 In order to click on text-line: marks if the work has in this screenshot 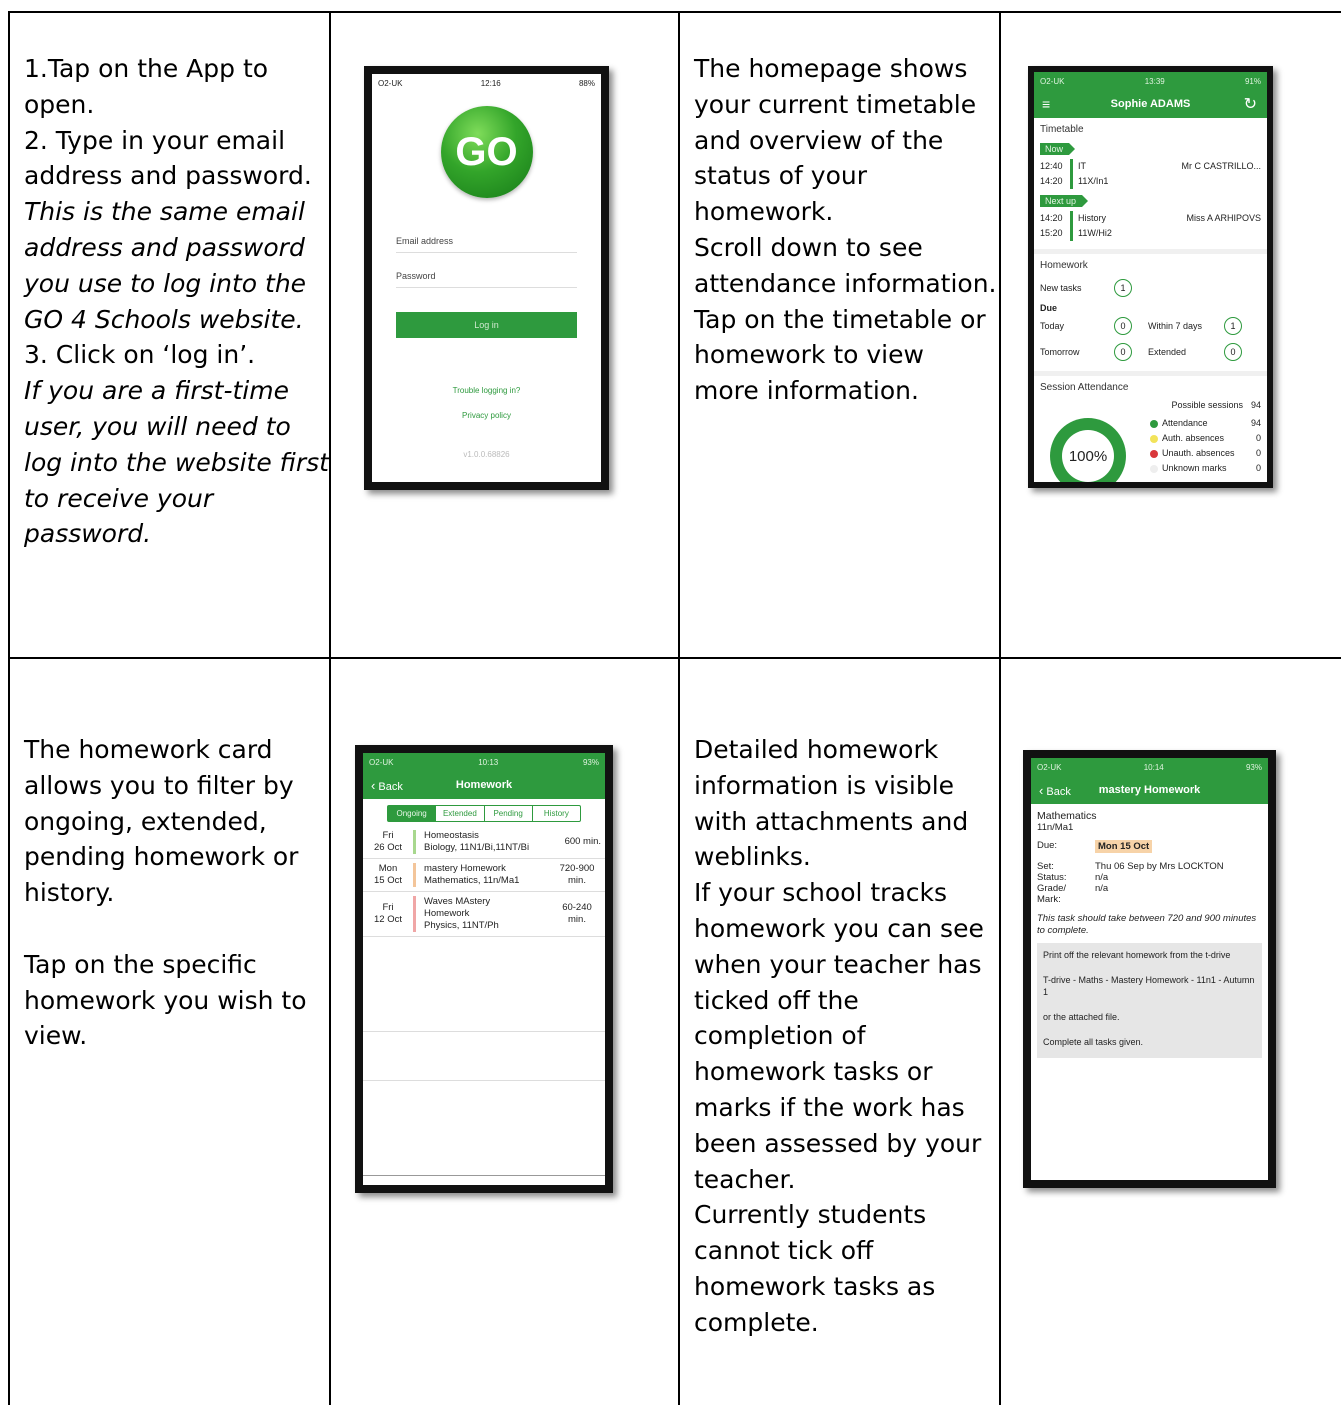, I will do `click(829, 1107)`.